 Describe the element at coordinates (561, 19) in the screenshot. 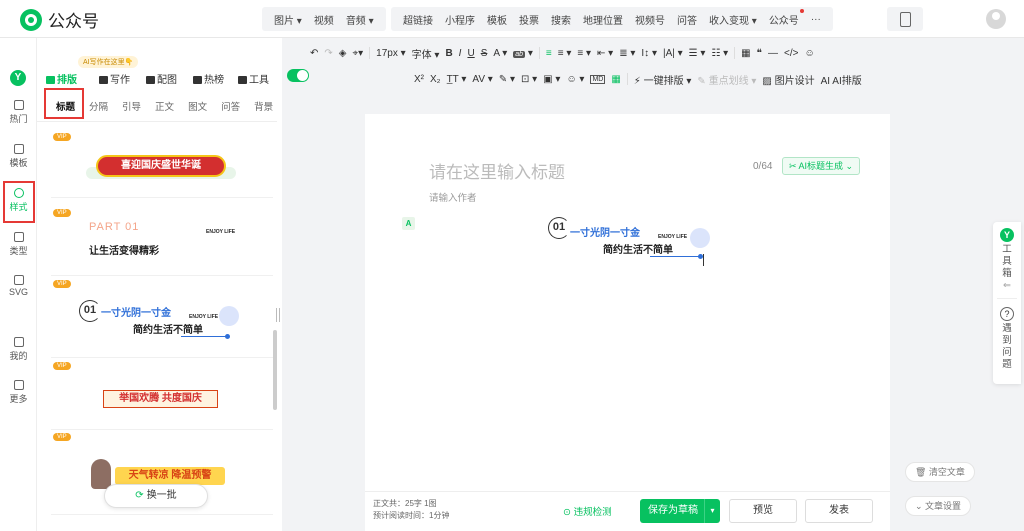

I see `nav-search: 搜索` at that location.